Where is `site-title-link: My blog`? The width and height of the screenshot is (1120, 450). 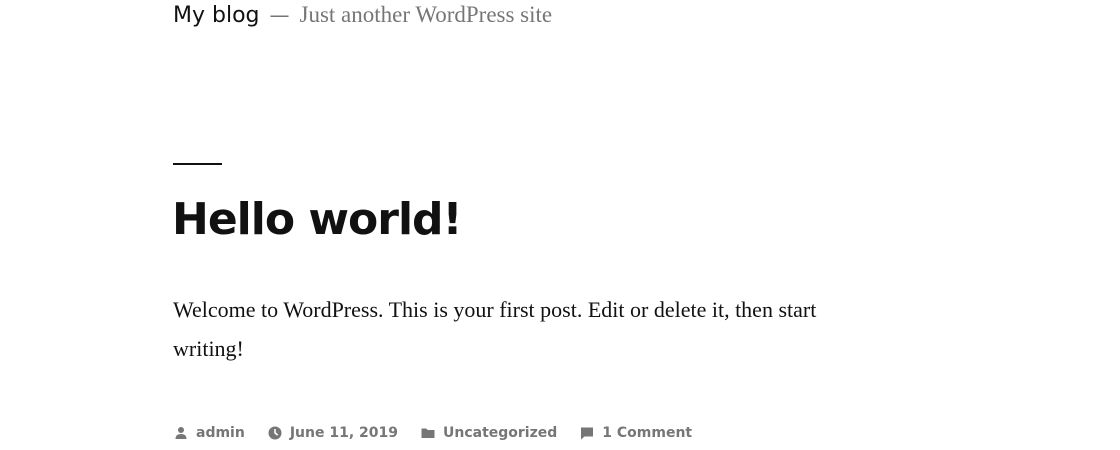 site-title-link: My blog is located at coordinates (216, 16).